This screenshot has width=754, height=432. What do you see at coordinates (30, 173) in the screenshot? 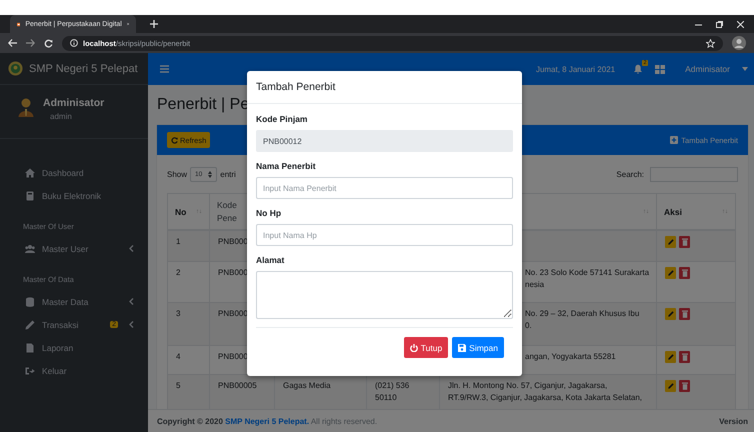
I see `home-icon` at bounding box center [30, 173].